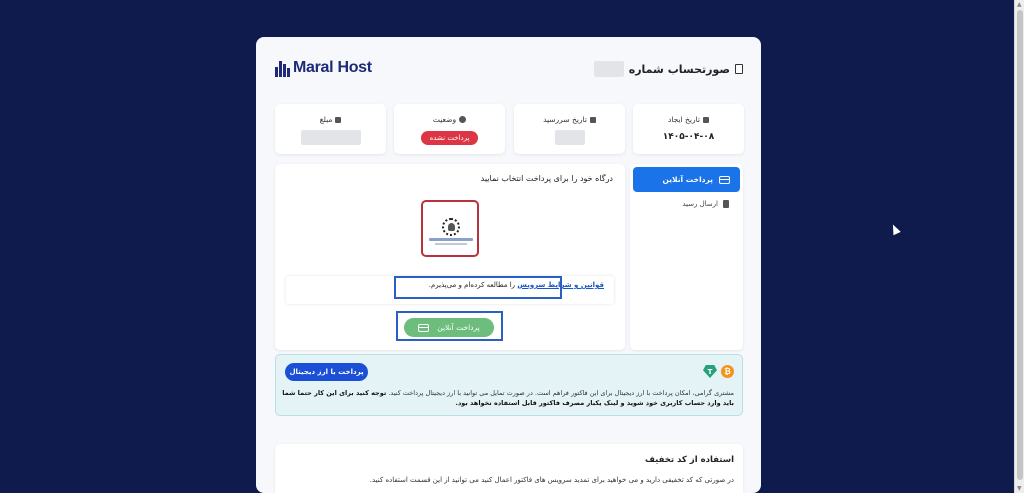 Image resolution: width=1024 pixels, height=493 pixels. Describe the element at coordinates (569, 137) in the screenshot. I see `due-date-redacted` at that location.